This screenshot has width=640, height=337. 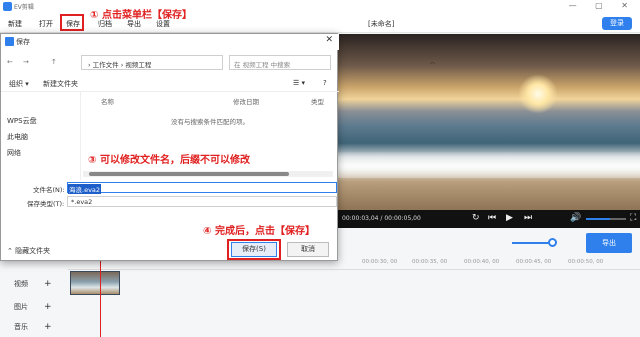 I want to click on hide-folders-toggle: ⌃ 隐藏文件夹, so click(x=28, y=251).